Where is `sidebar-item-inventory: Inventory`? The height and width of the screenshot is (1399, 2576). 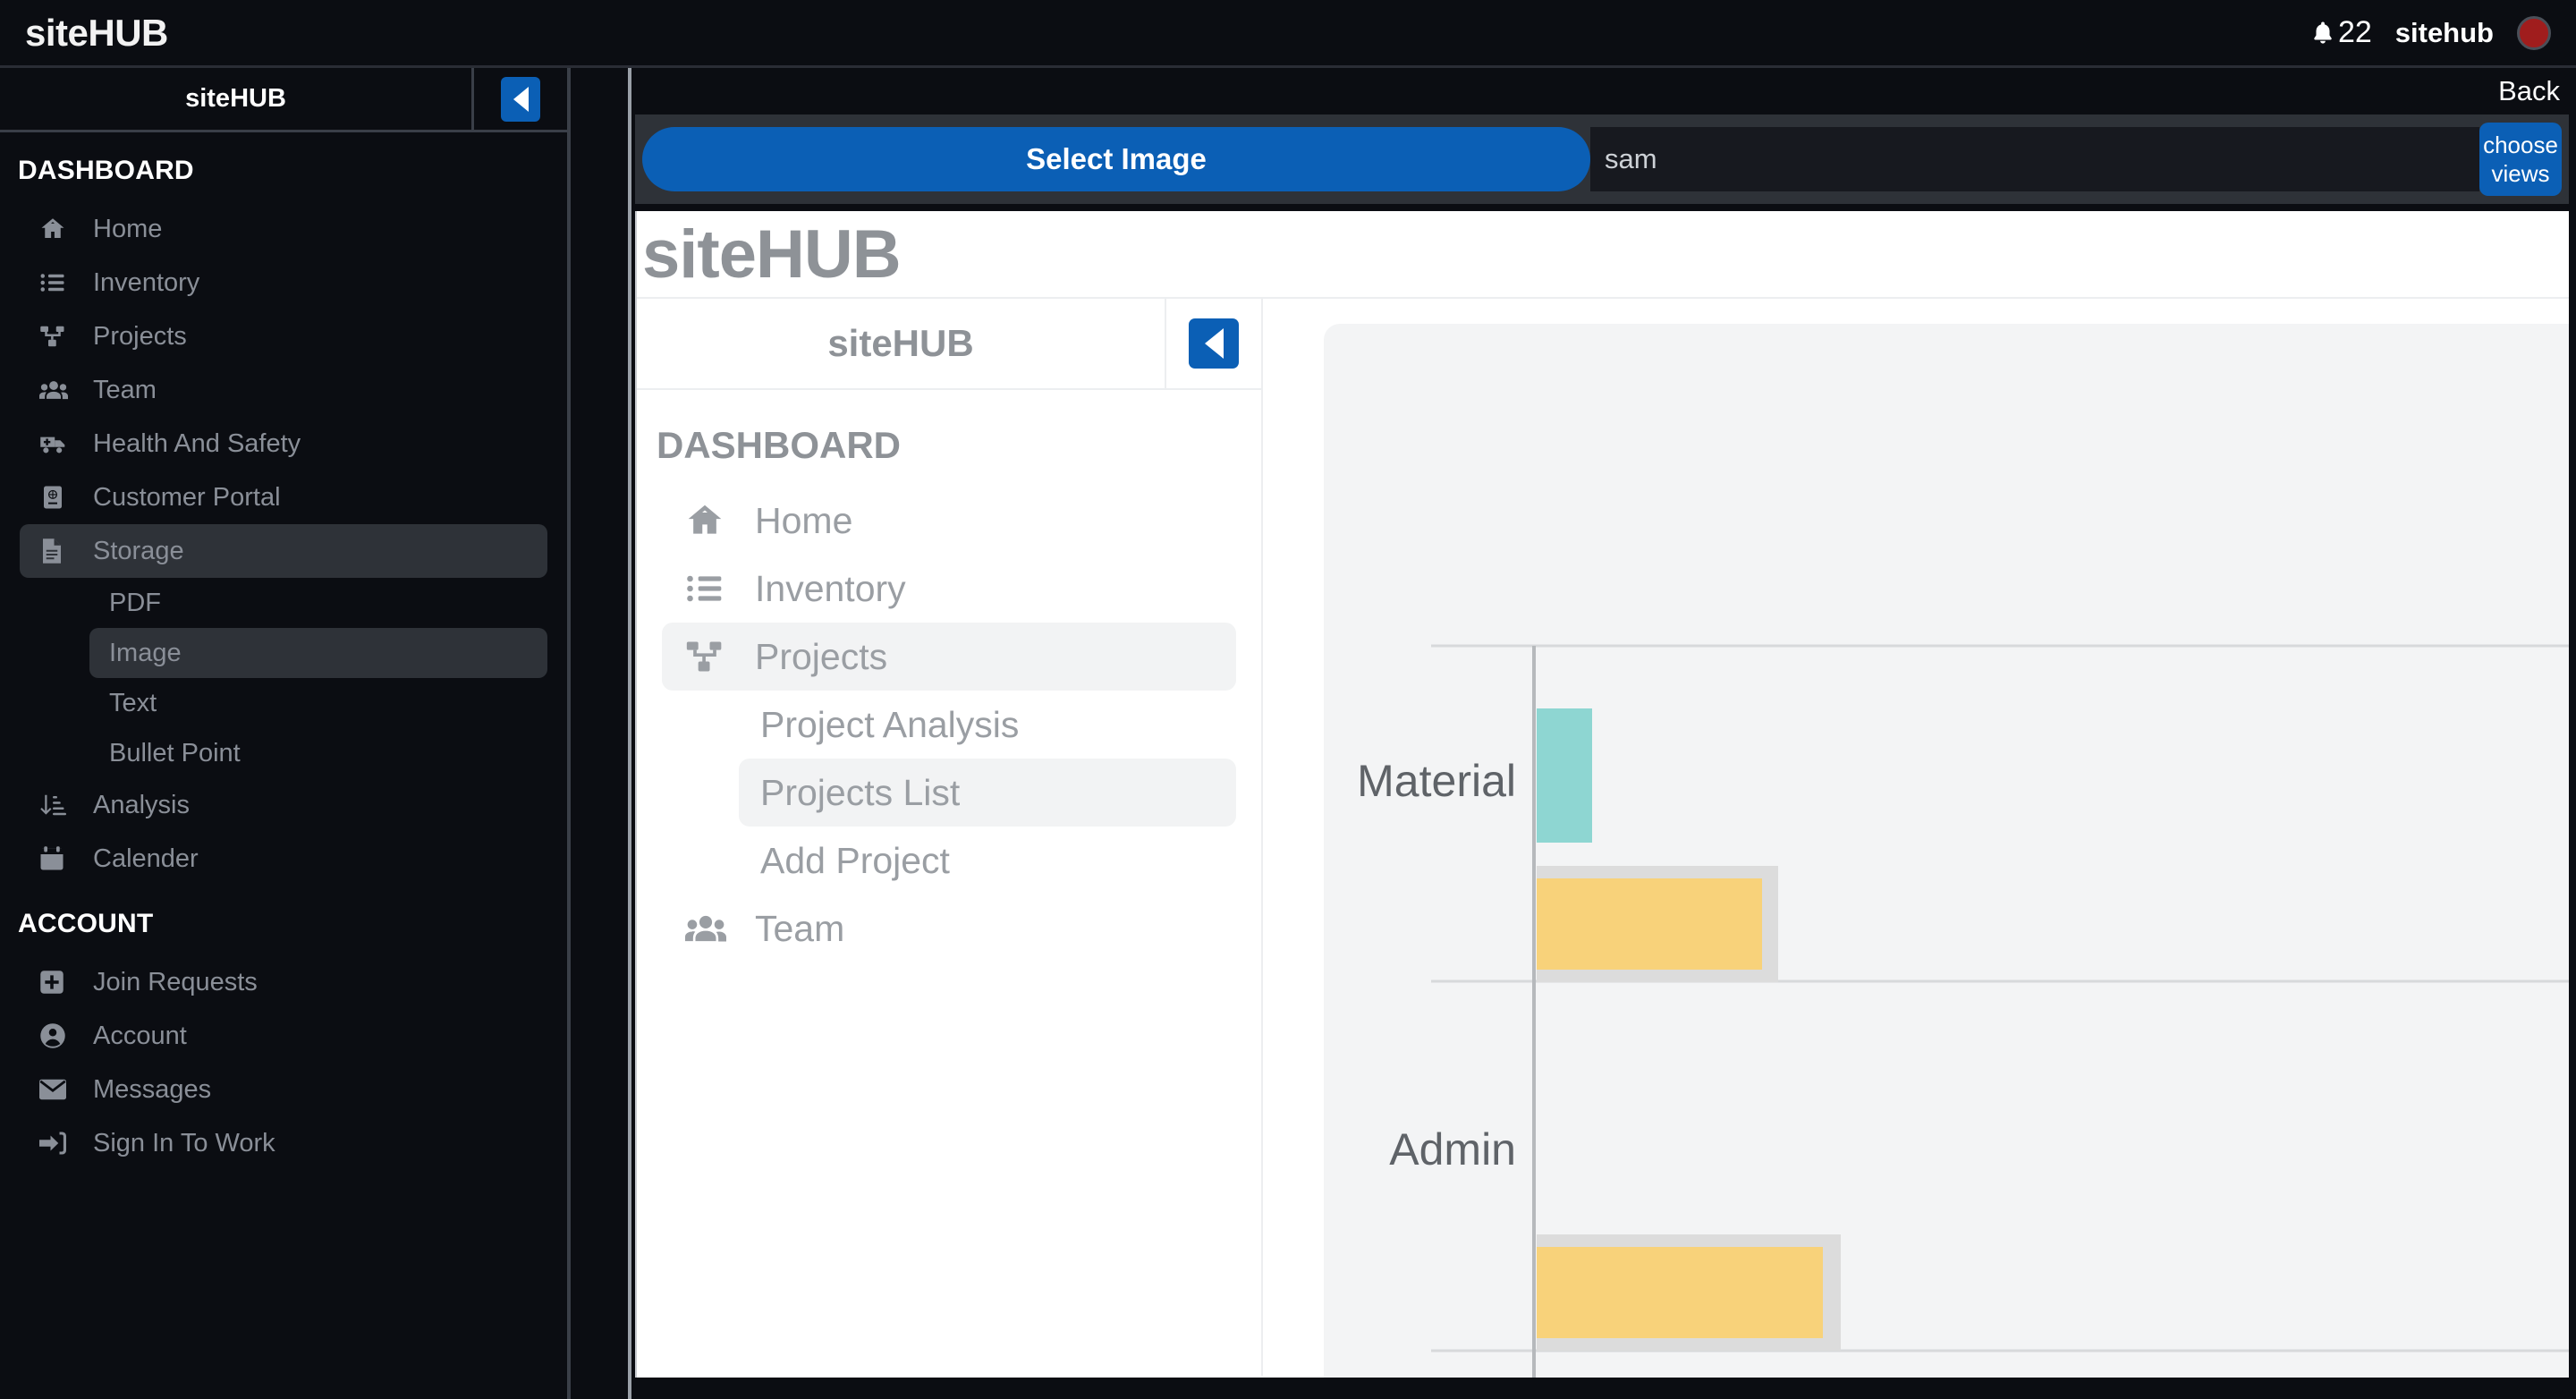
sidebar-item-inventory: Inventory is located at coordinates (283, 282).